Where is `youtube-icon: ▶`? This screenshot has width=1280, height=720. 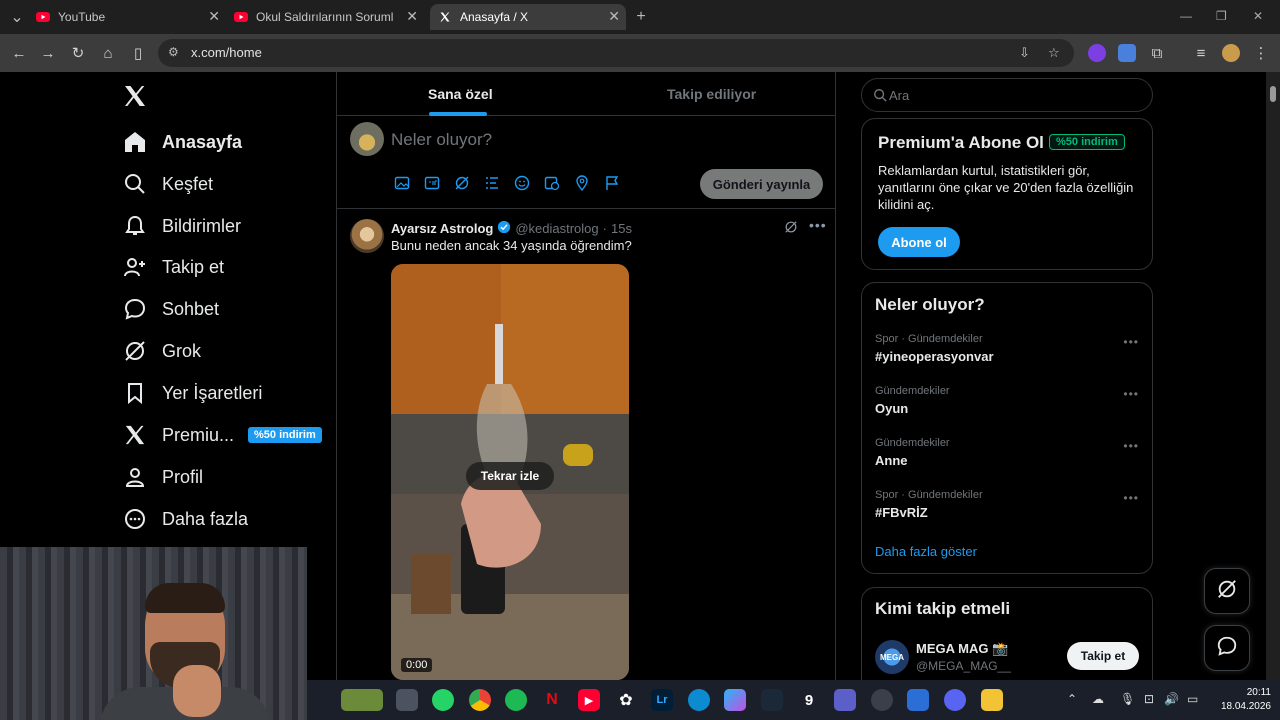 youtube-icon: ▶ is located at coordinates (589, 700).